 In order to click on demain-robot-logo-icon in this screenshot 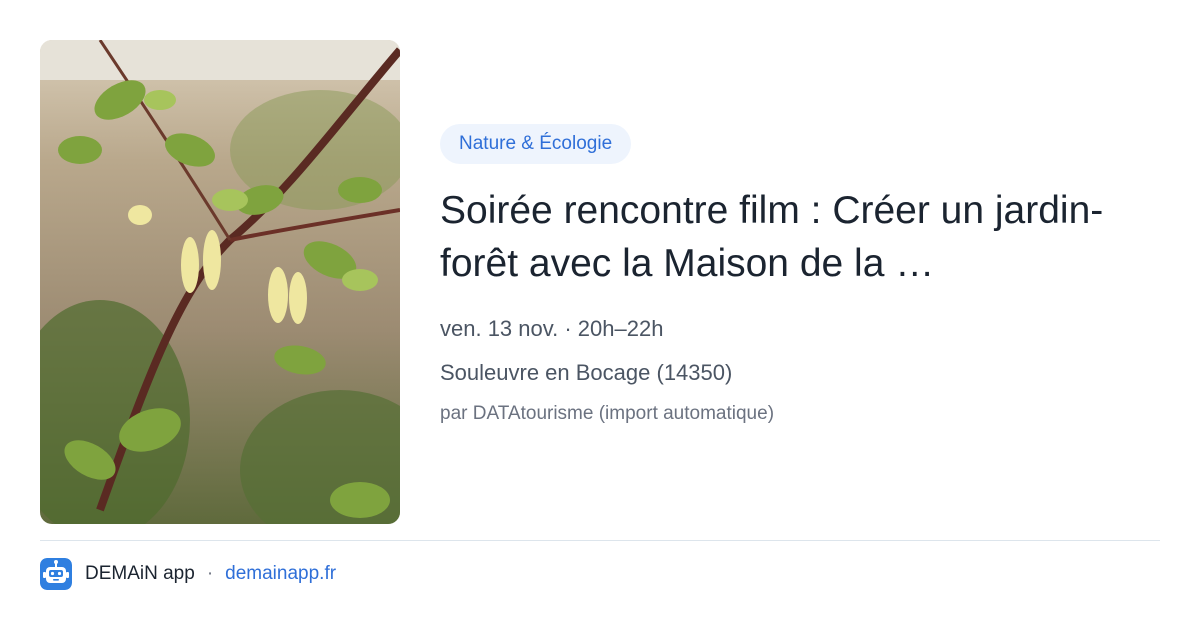, I will do `click(56, 574)`.